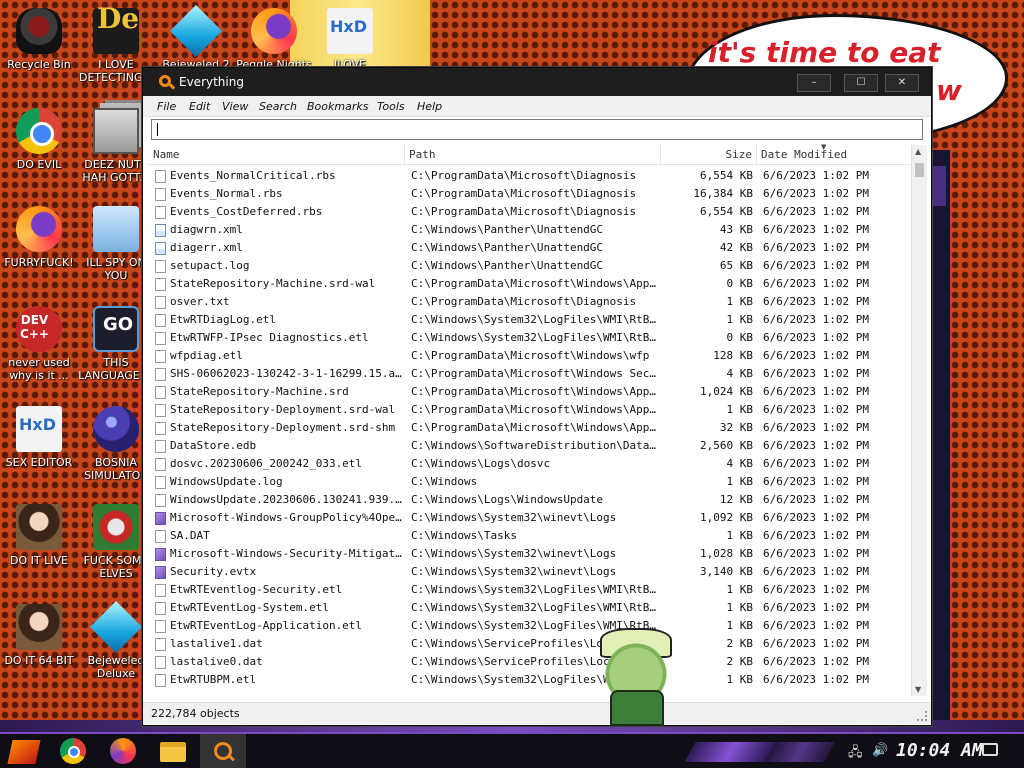  I want to click on close-button: ✕, so click(902, 83).